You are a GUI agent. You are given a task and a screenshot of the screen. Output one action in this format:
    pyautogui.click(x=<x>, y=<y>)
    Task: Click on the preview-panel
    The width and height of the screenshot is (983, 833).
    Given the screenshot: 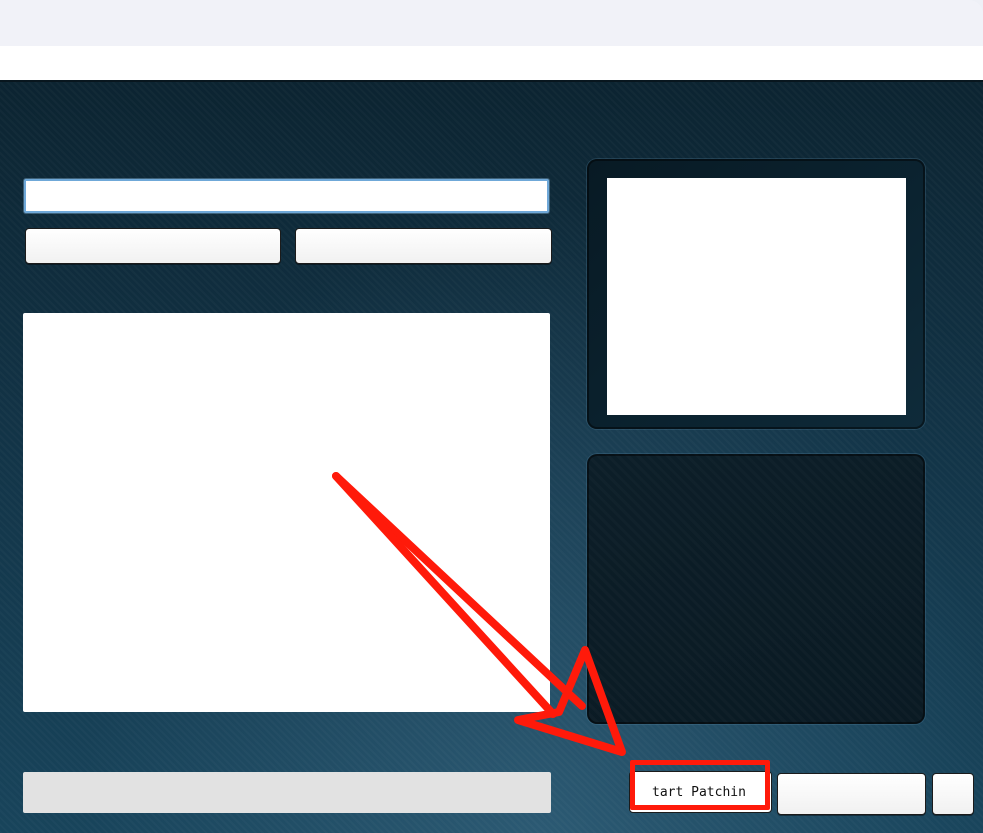 What is the action you would take?
    pyautogui.click(x=756, y=294)
    